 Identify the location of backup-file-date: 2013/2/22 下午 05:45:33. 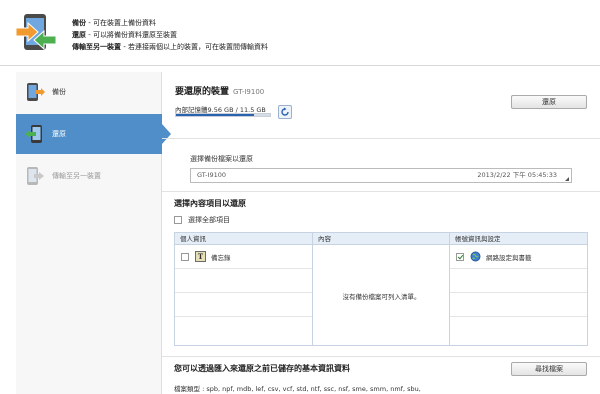
(517, 175).